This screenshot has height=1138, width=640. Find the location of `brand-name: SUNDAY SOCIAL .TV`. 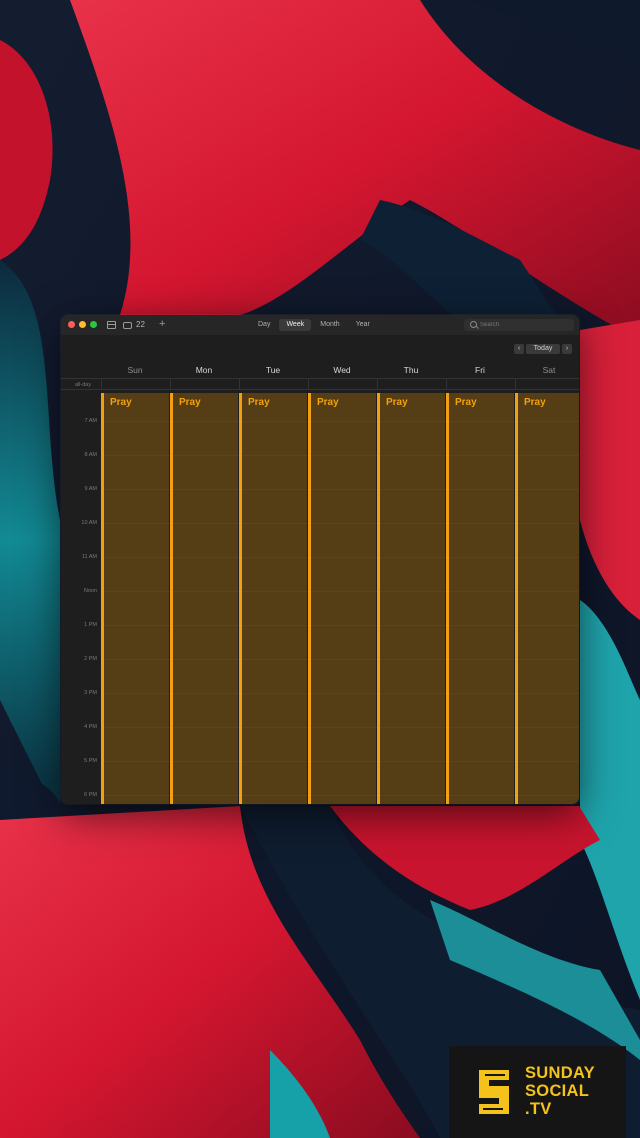

brand-name: SUNDAY SOCIAL .TV is located at coordinates (560, 1091).